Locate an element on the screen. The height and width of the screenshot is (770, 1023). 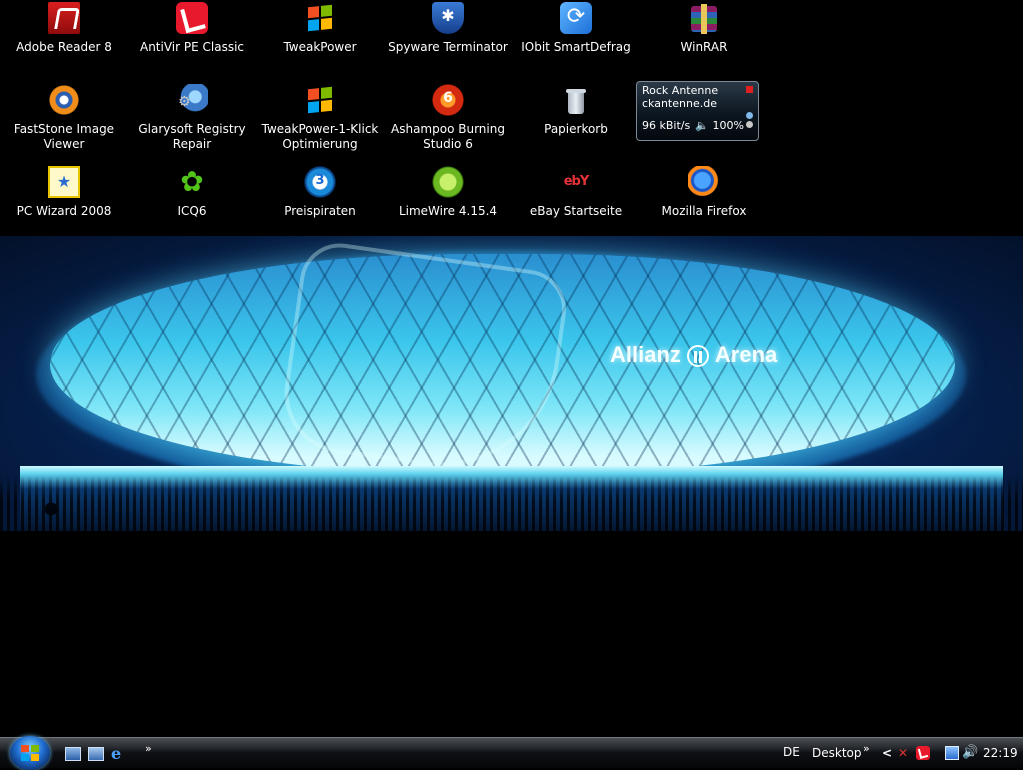
tray-expand-arrow: < is located at coordinates (887, 753).